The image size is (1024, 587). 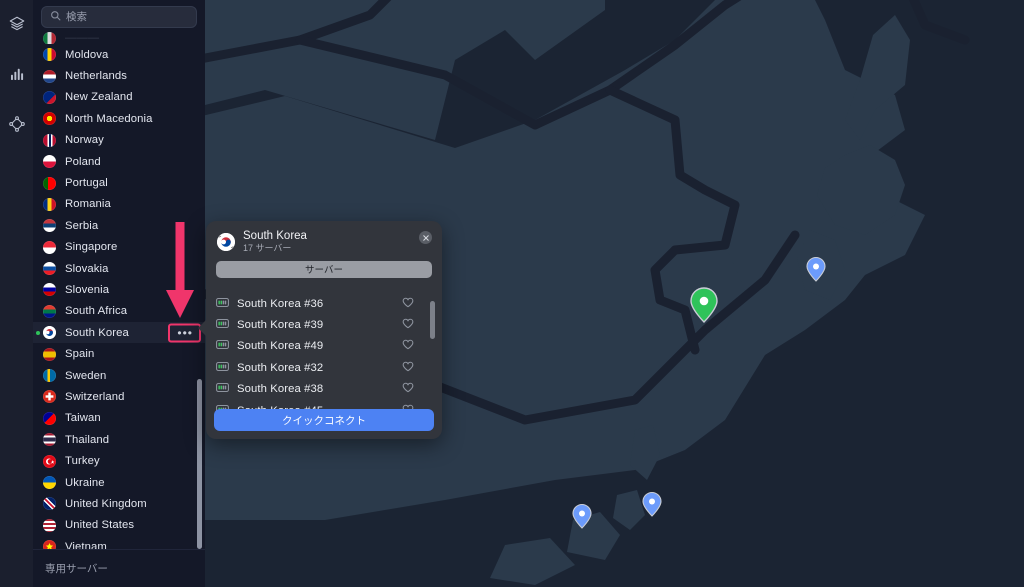 I want to click on sidebar-item-thailand: Thailand, so click(x=119, y=439).